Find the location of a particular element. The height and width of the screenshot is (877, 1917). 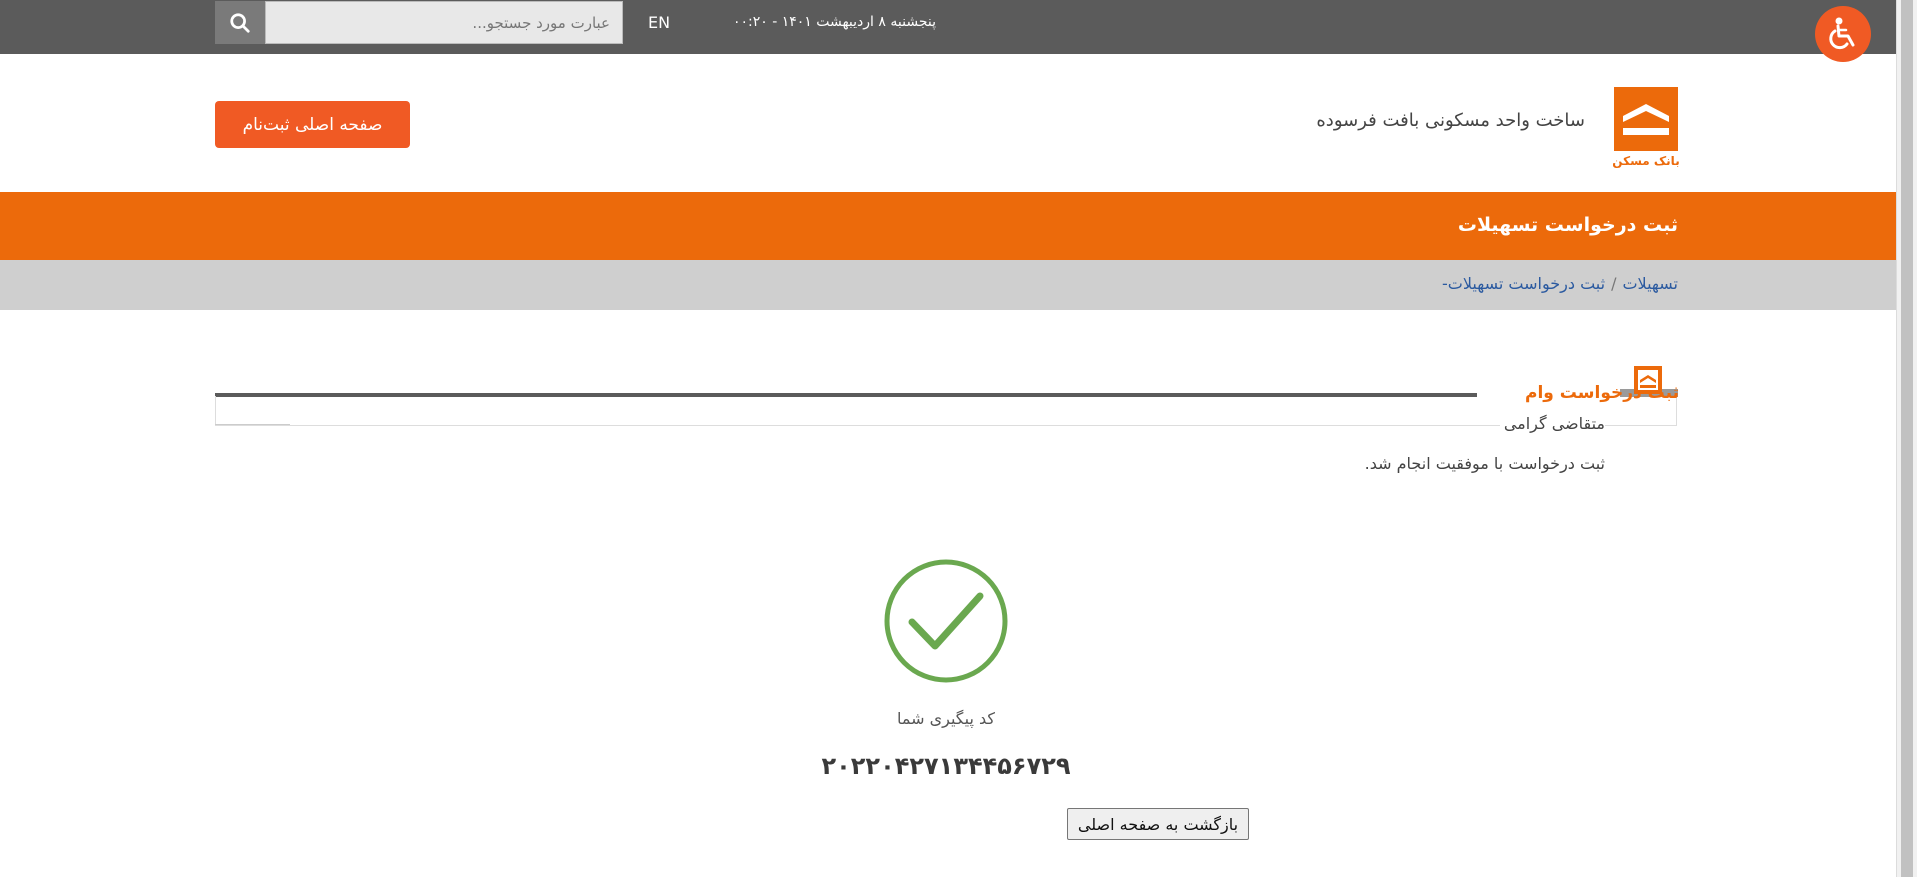

accessibility-button is located at coordinates (1843, 34).